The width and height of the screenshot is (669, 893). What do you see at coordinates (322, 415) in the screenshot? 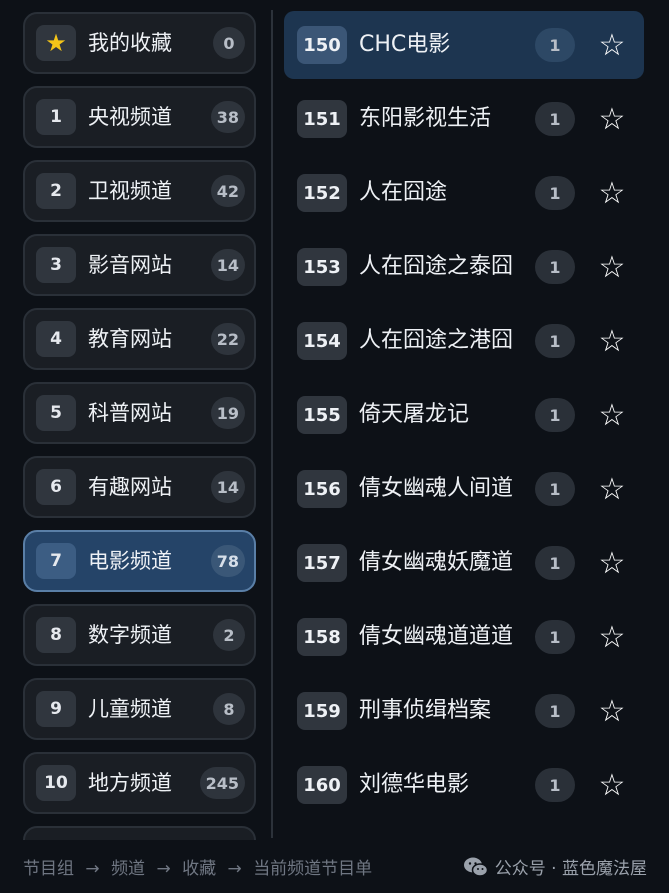
I see `channel-number: 155` at bounding box center [322, 415].